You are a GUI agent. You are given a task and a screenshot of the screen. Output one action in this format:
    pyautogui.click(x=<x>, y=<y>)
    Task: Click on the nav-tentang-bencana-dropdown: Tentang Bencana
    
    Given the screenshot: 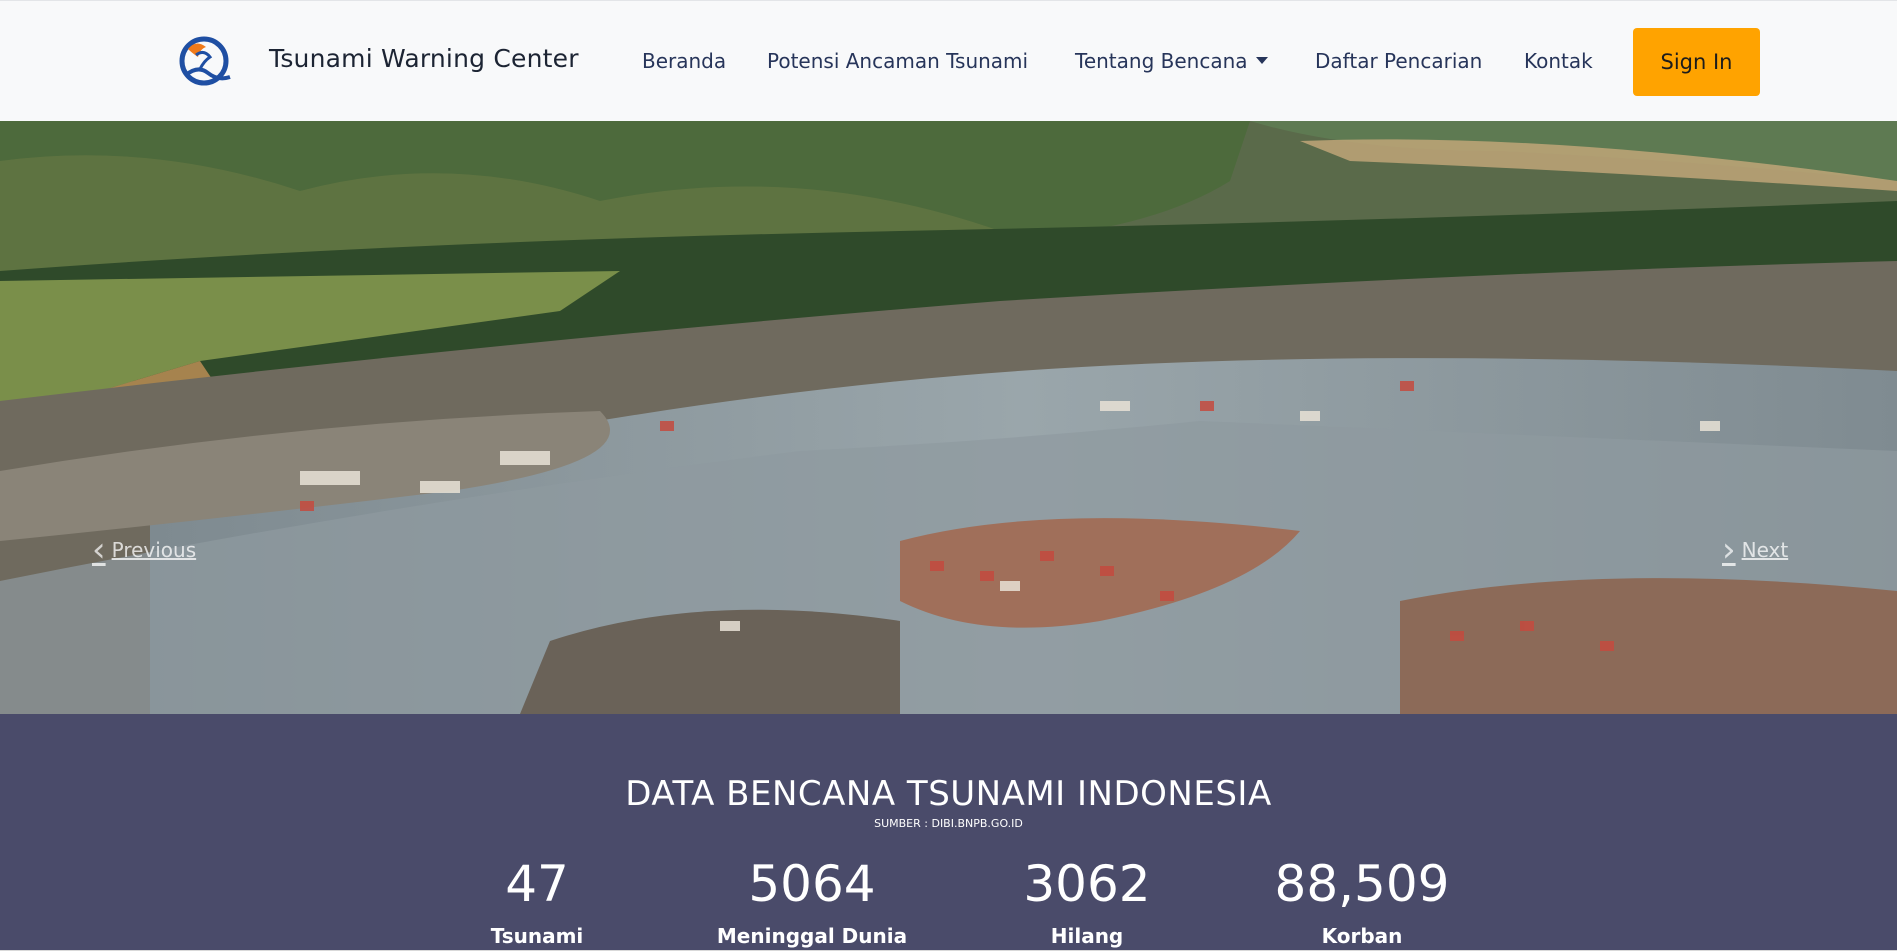 What is the action you would take?
    pyautogui.click(x=1171, y=61)
    